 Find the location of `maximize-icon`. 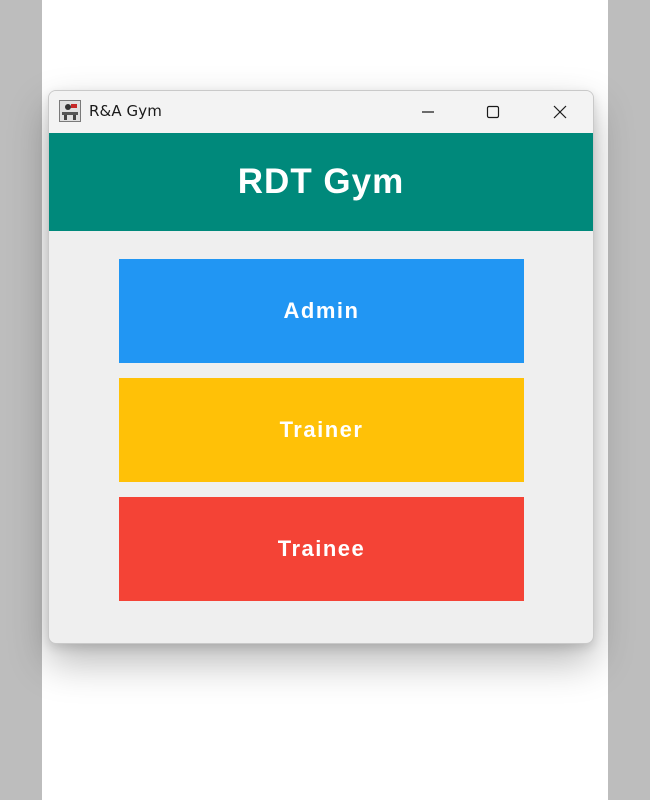

maximize-icon is located at coordinates (493, 112).